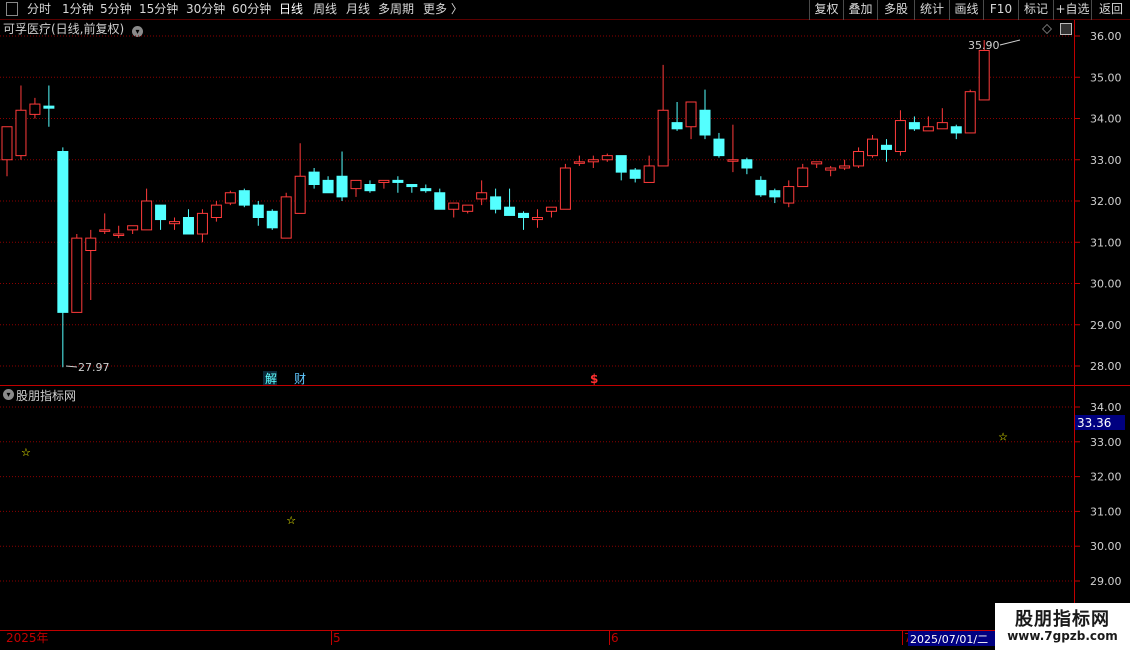 This screenshot has height=650, width=1130. I want to click on period-tab: 30分钟, so click(205, 9).